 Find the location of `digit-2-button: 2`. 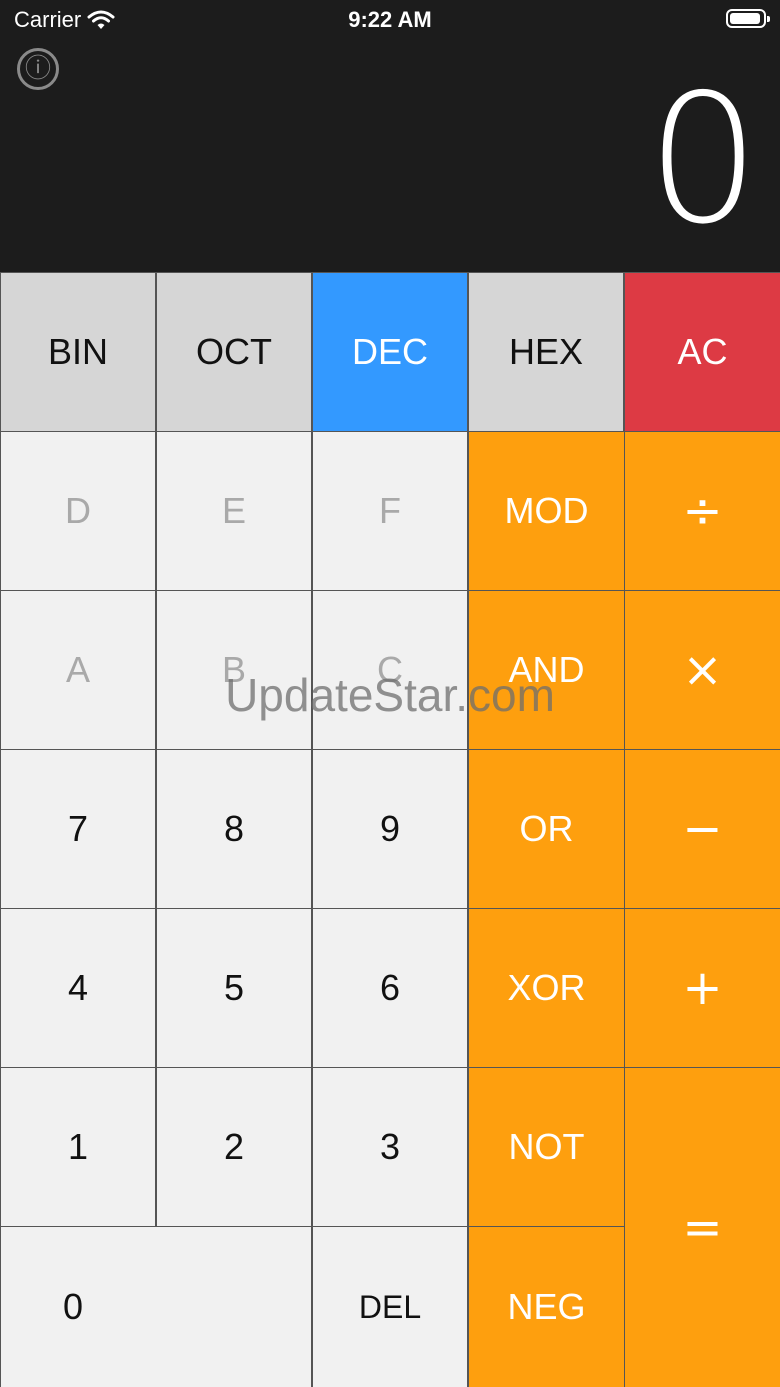

digit-2-button: 2 is located at coordinates (234, 1147).